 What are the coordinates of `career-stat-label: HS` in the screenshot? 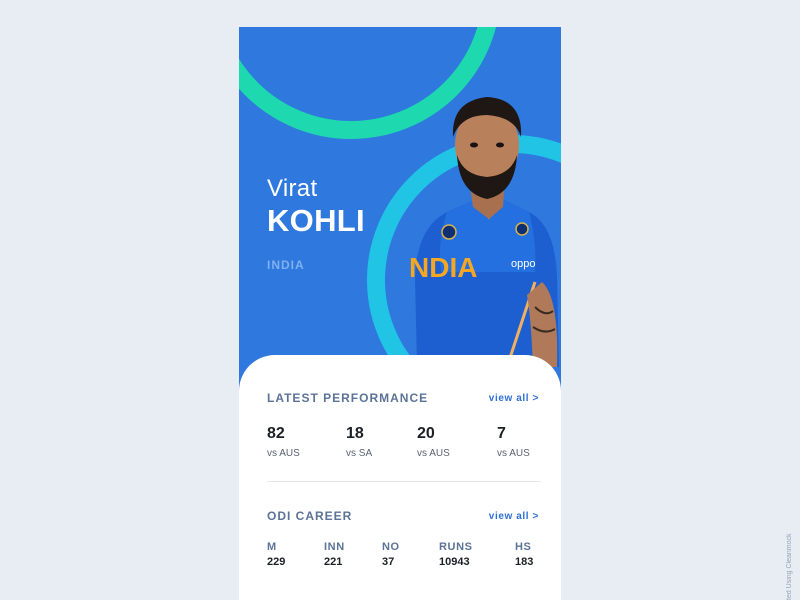 It's located at (523, 547).